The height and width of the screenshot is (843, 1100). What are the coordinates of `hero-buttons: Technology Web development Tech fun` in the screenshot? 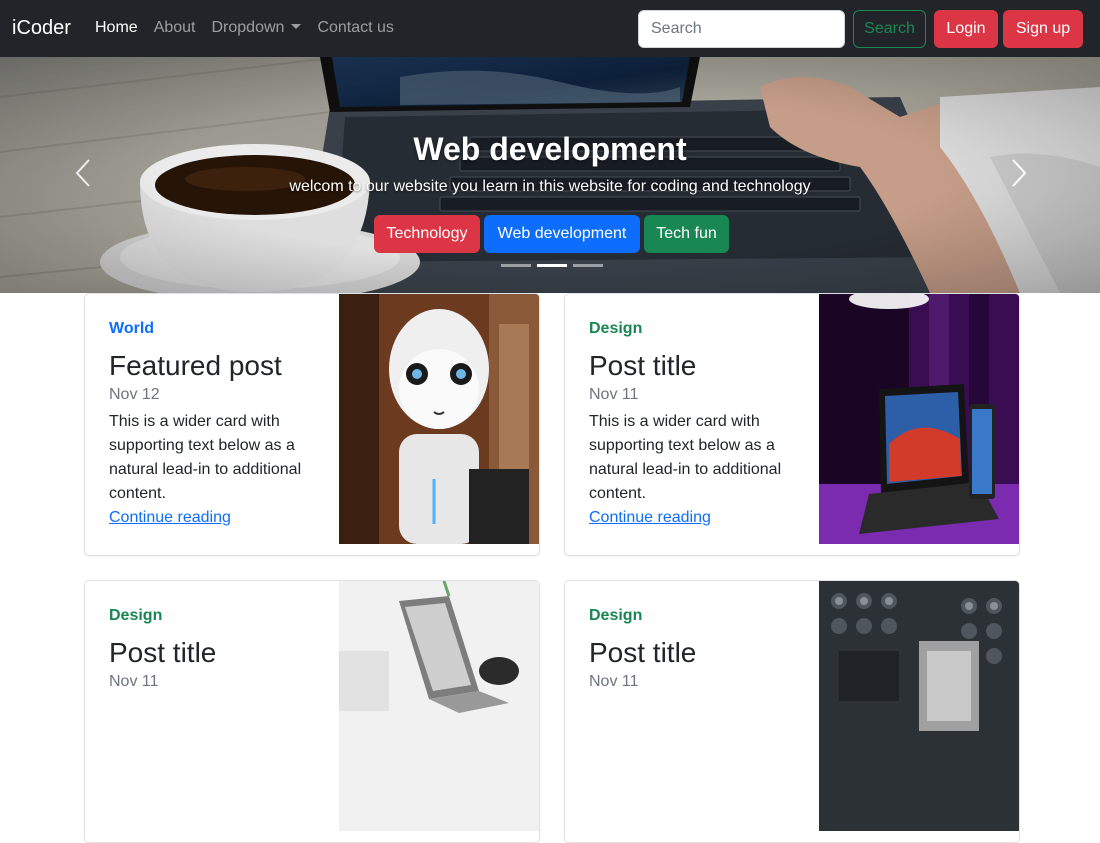 It's located at (551, 234).